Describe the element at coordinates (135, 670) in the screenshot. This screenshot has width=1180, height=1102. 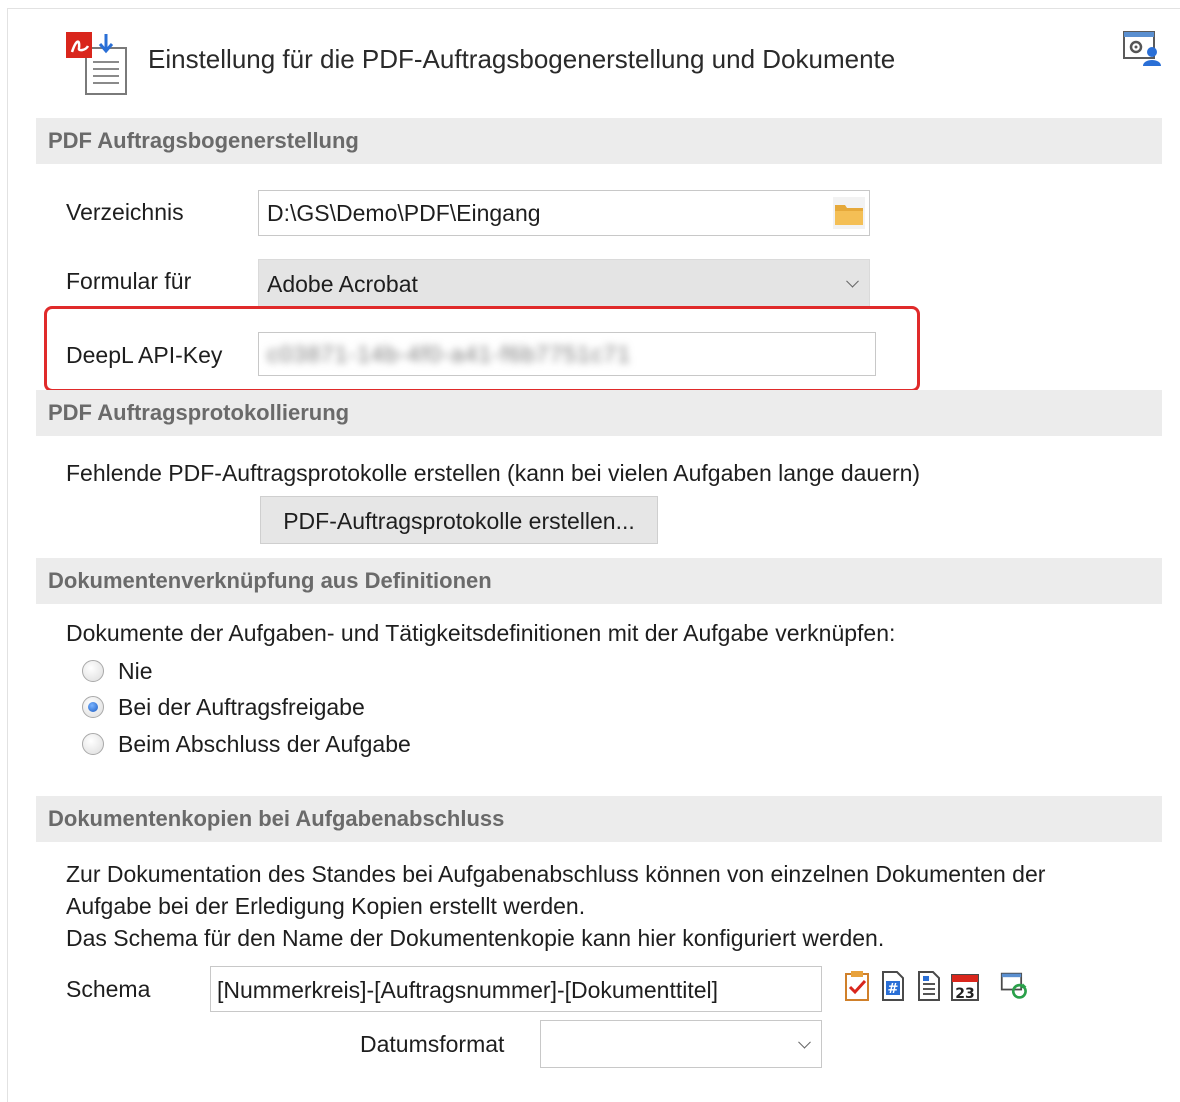
I see `radio-label: Nie` at that location.